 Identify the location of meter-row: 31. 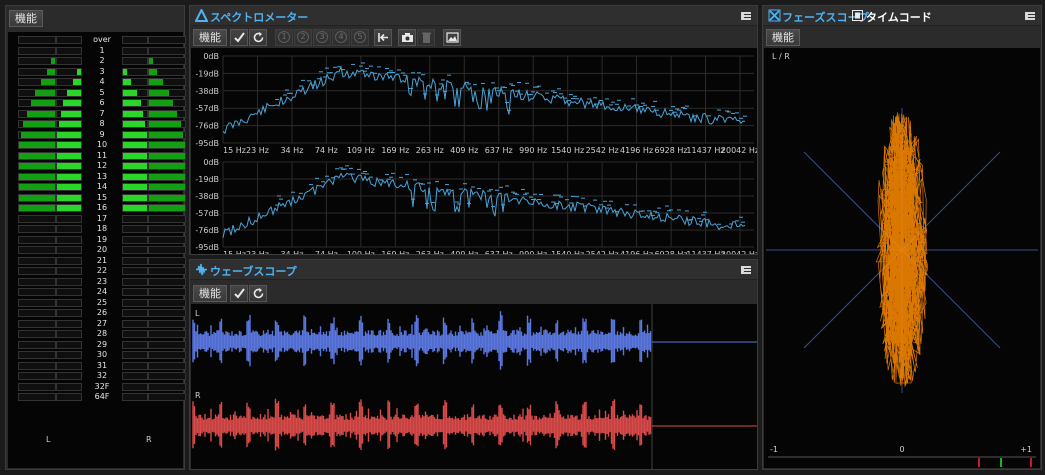
(102, 366).